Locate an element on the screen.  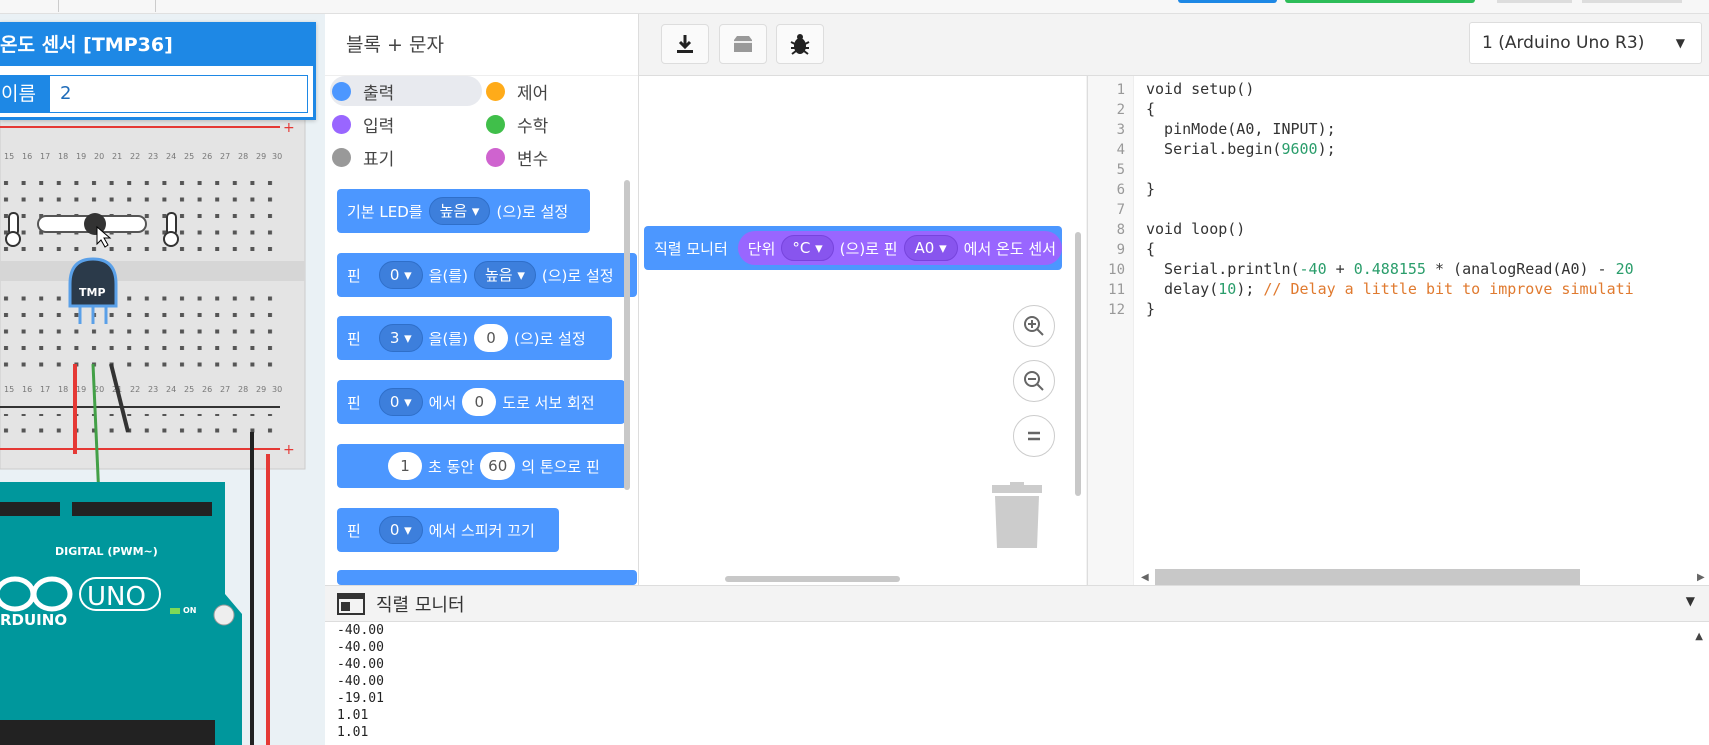
code-line: void setup() is located at coordinates (1200, 89).